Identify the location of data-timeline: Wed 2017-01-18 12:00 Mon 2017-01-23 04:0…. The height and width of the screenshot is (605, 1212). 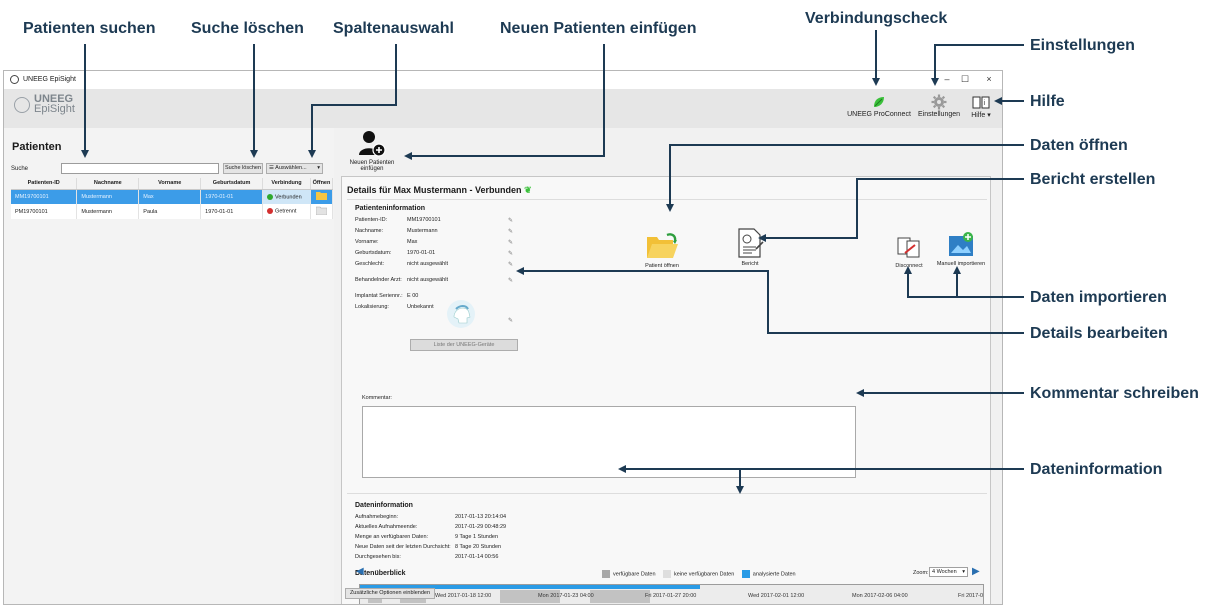
(671, 594).